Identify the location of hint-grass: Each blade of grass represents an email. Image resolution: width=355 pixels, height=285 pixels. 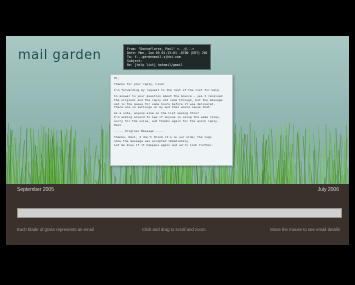
(55, 229).